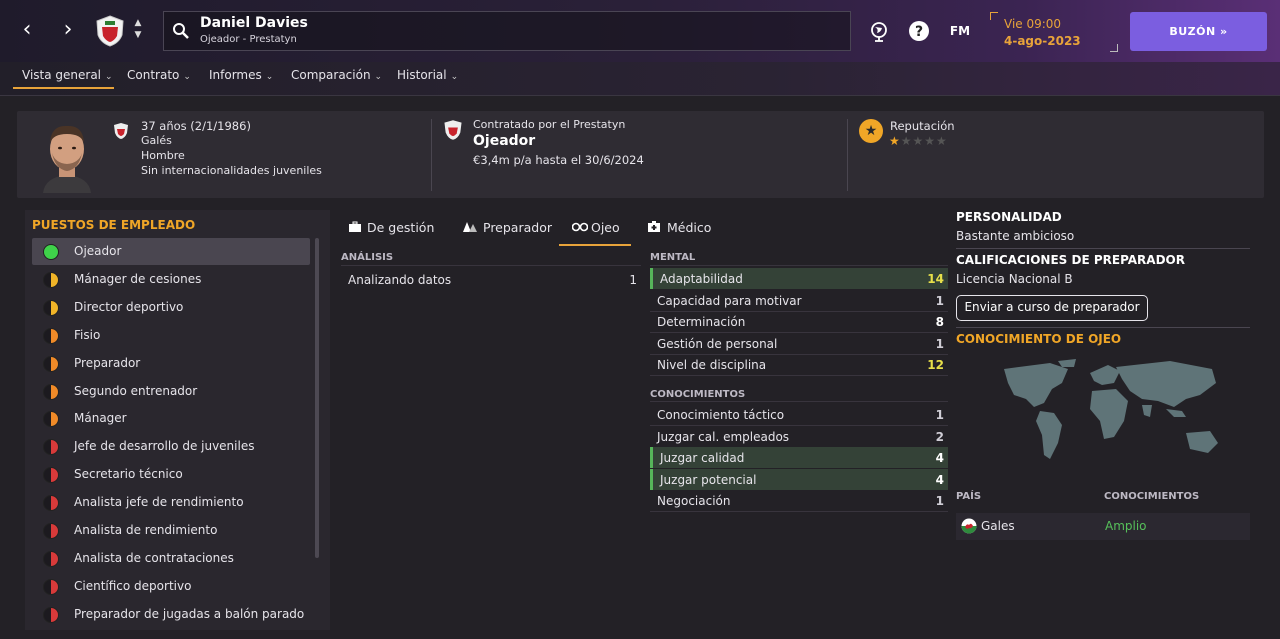 The width and height of the screenshot is (1280, 639). Describe the element at coordinates (654, 226) in the screenshot. I see `medical-kit-icon` at that location.